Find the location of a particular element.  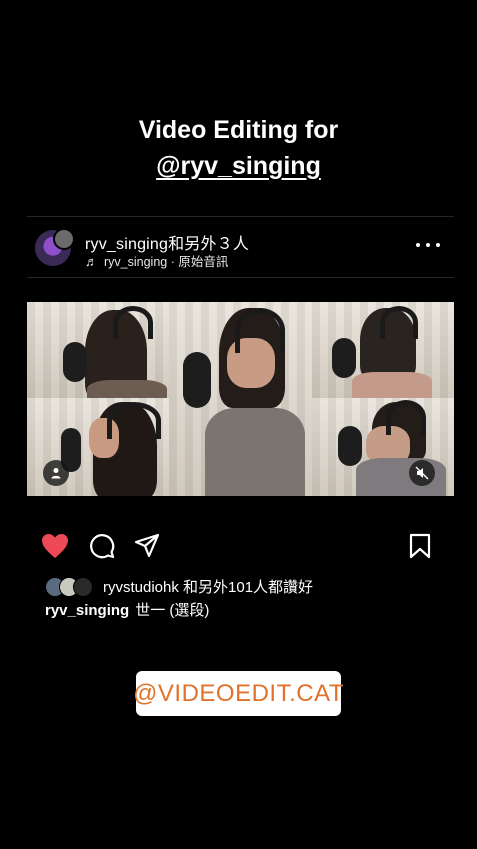

video-tile-center is located at coordinates (240, 399).